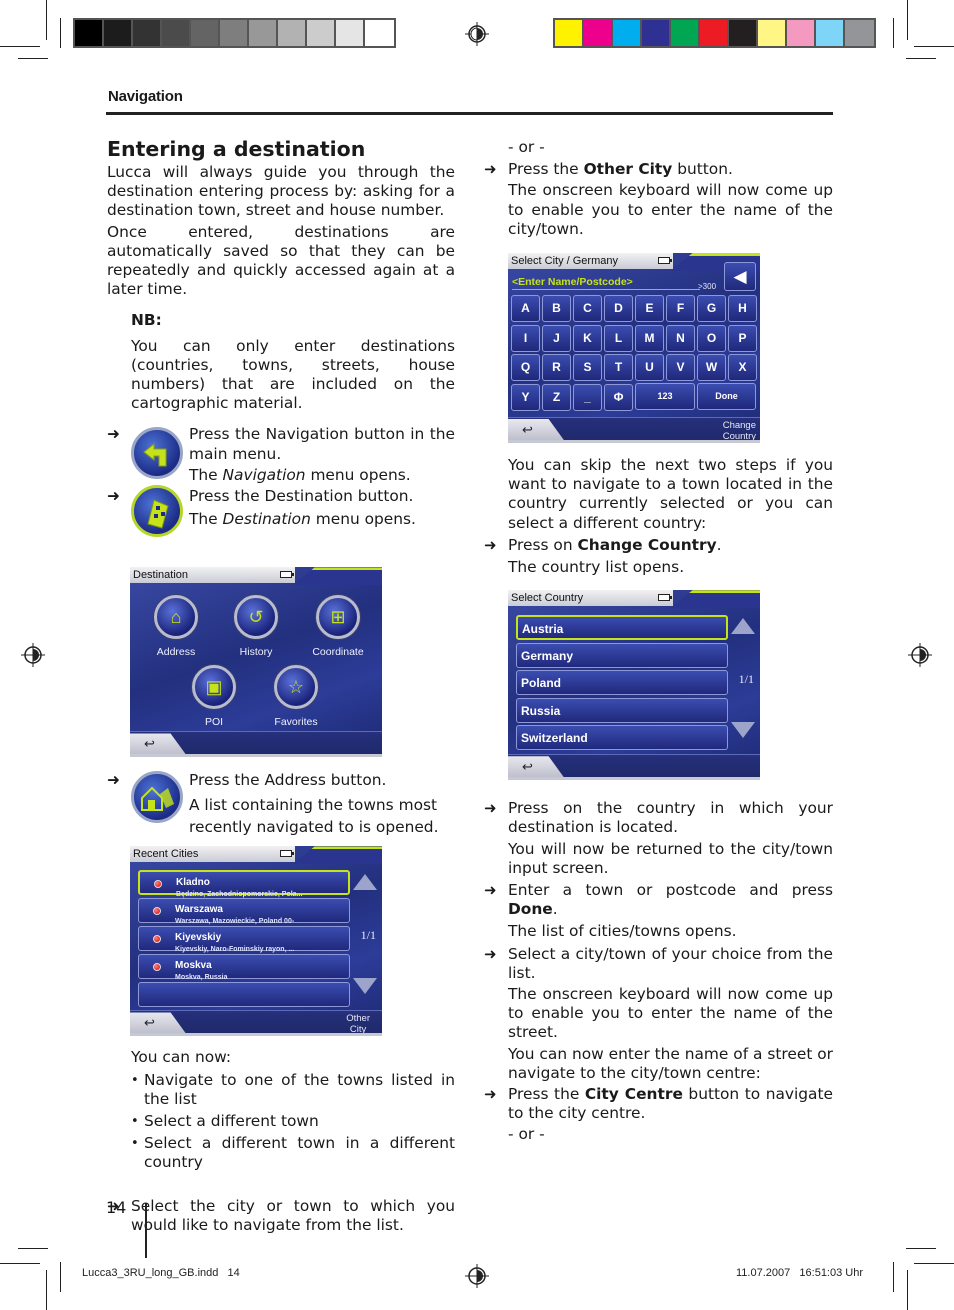 The width and height of the screenshot is (954, 1310). I want to click on done-button: Done, so click(726, 397).